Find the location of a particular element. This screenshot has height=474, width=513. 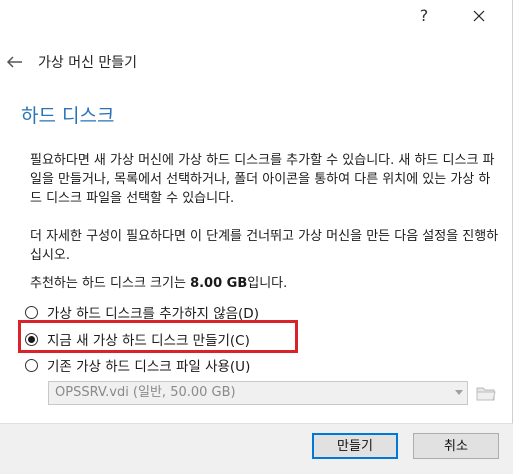

recommended-size-text: 추천하는 하드 디스크 크기는 8.00 GB입니다. is located at coordinates (265, 283).